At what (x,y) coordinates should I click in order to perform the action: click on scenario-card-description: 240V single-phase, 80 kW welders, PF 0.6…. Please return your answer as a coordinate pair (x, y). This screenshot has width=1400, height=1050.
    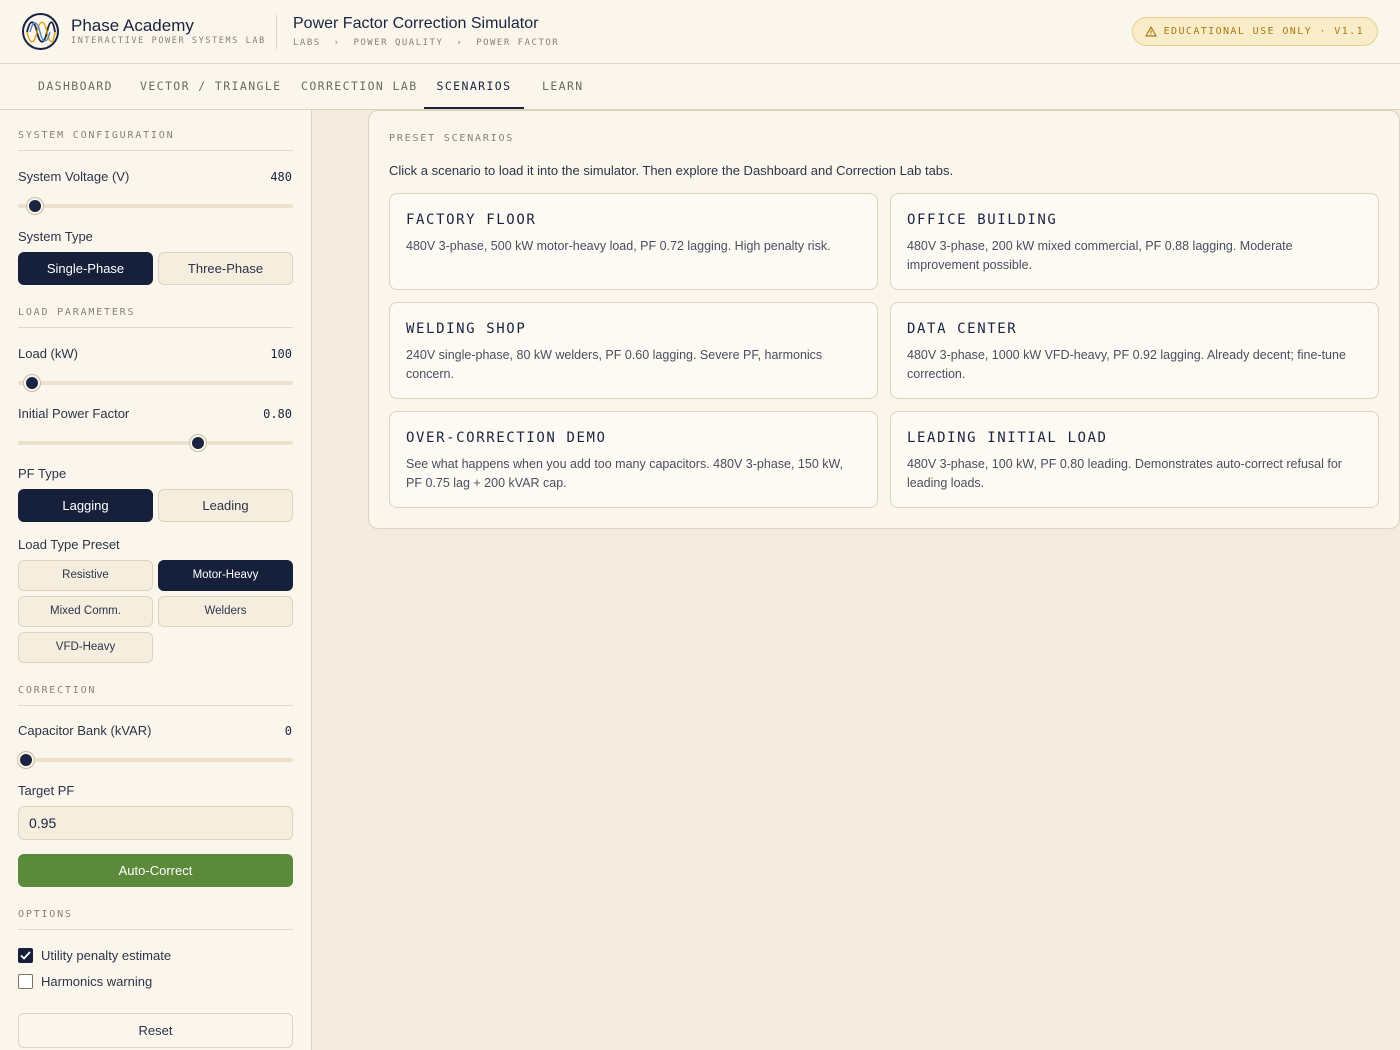
    Looking at the image, I should click on (614, 364).